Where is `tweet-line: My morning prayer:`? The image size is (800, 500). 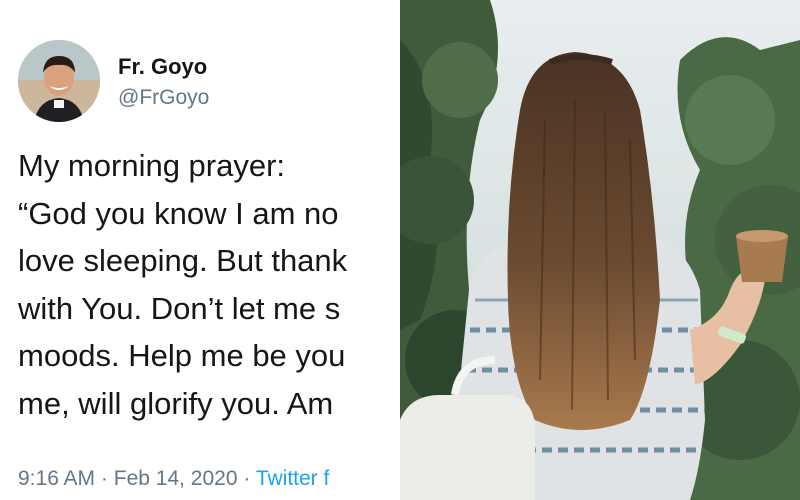 tweet-line: My morning prayer: is located at coordinates (152, 165).